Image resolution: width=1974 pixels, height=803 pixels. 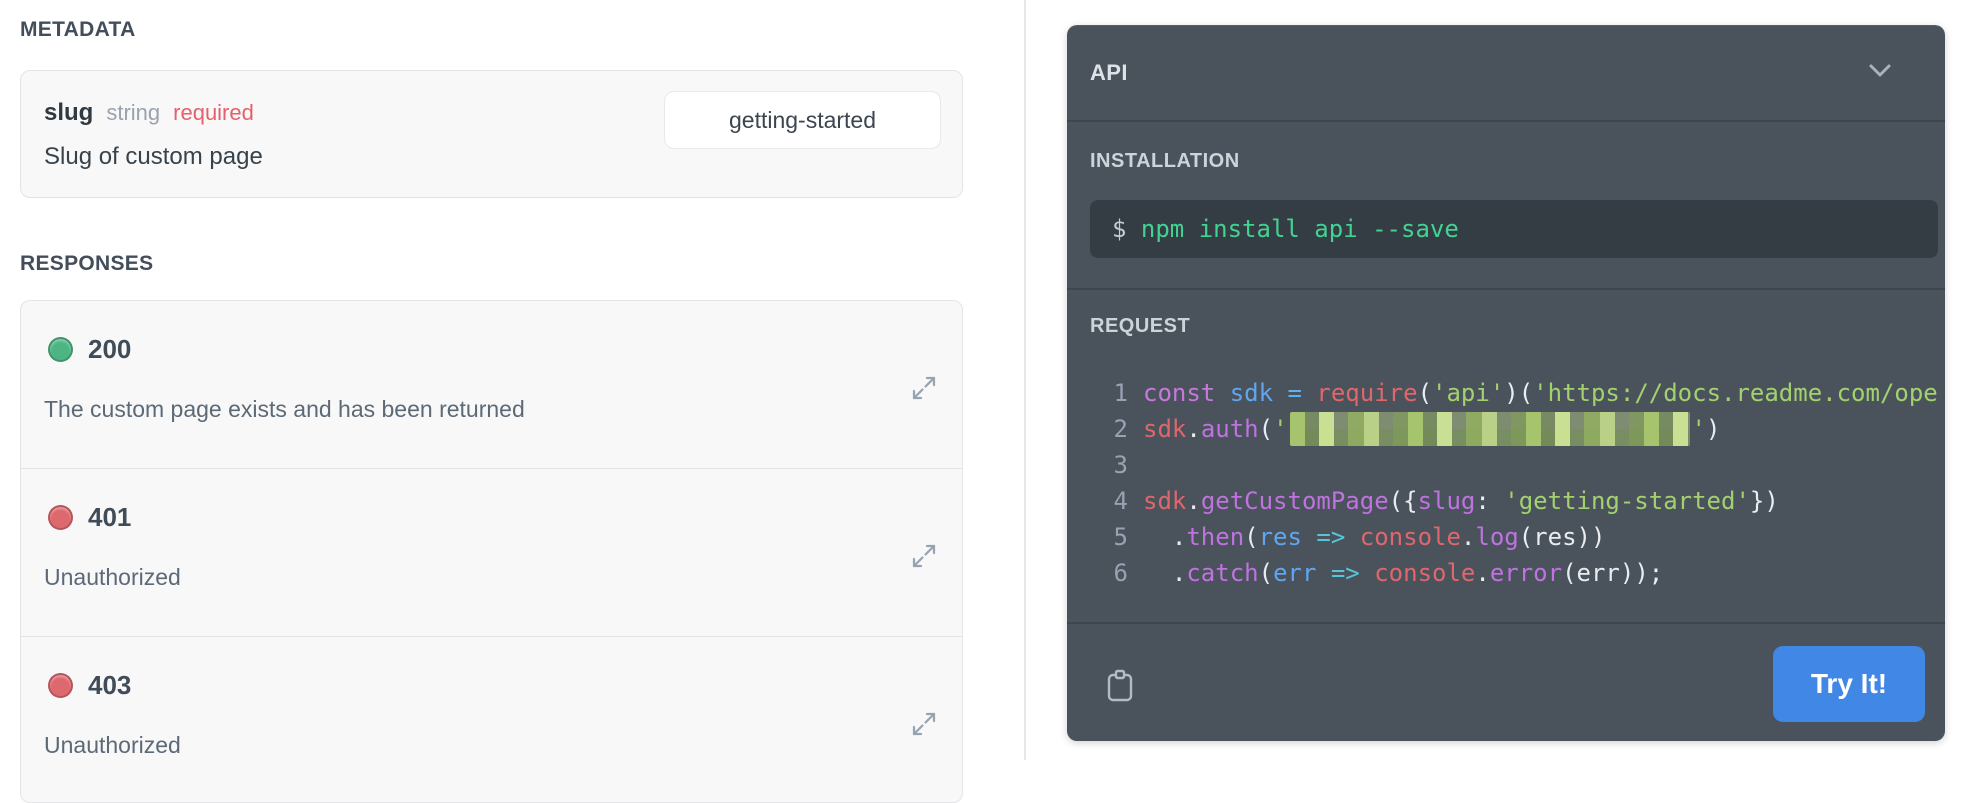 I want to click on param-type: string, so click(x=133, y=112).